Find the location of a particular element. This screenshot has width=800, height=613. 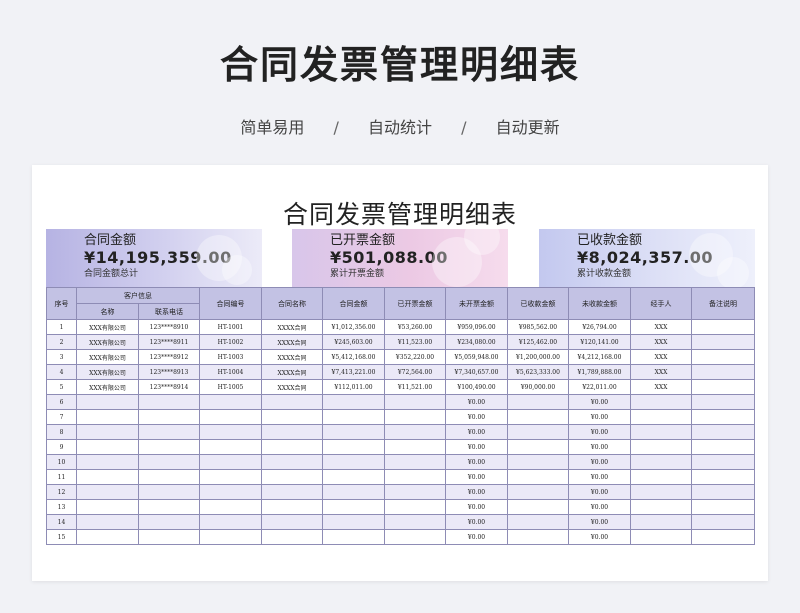

cell-received: ¥125,462.00 is located at coordinates (538, 342).